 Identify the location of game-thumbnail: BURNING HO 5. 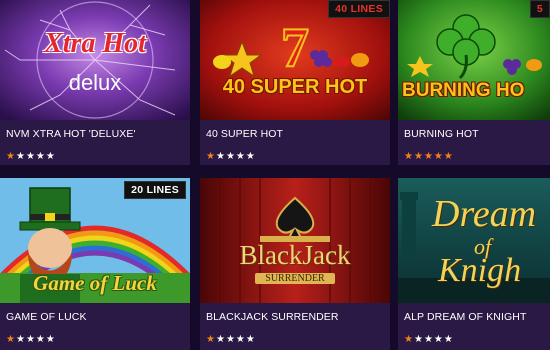
(474, 60).